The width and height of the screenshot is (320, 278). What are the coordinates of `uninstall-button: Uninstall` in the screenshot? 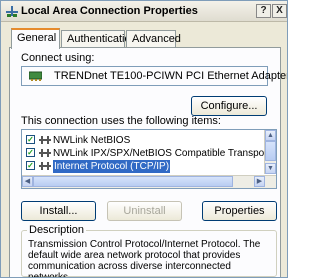 It's located at (144, 211).